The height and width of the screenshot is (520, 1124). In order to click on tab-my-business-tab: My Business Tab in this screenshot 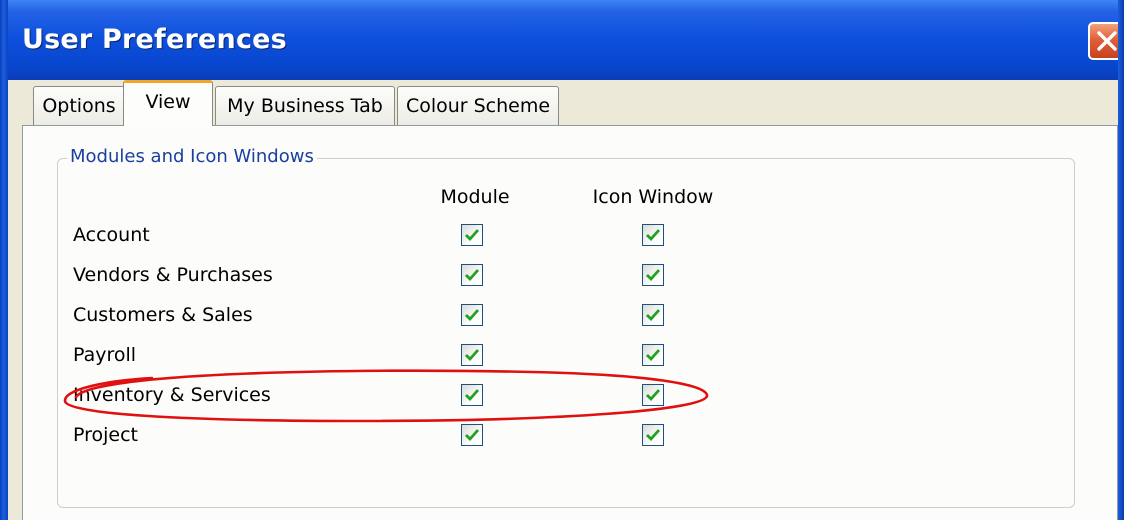, I will do `click(305, 106)`.